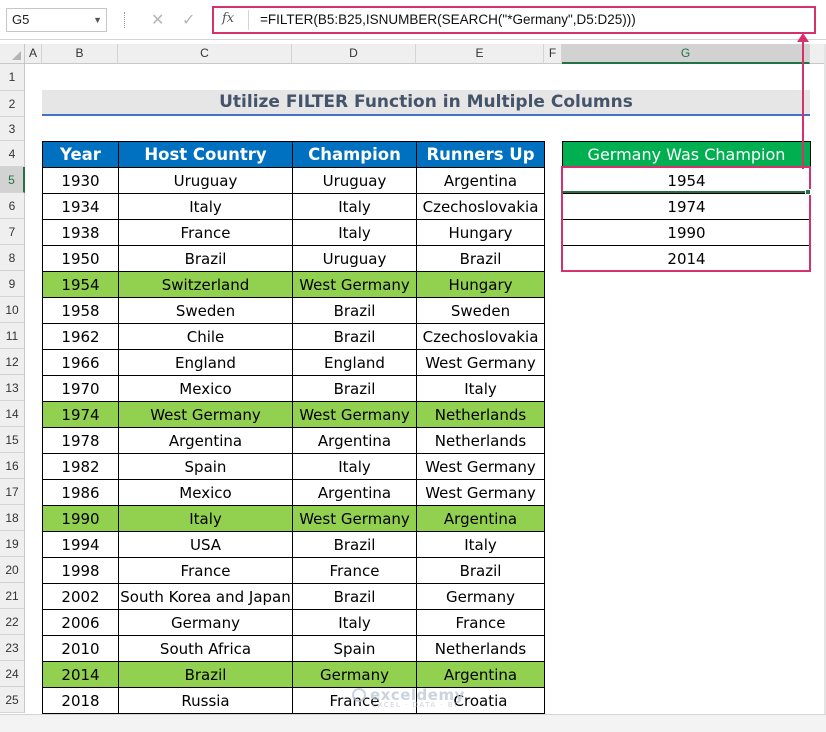 The width and height of the screenshot is (826, 732). I want to click on row-header-23: 23, so click(12, 648).